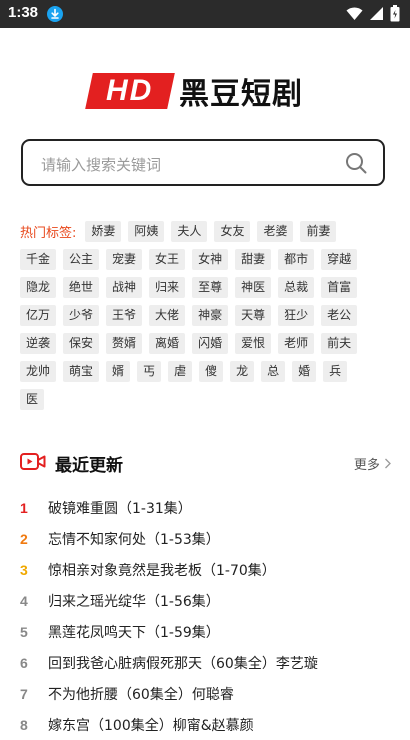  Describe the element at coordinates (367, 465) in the screenshot. I see `more-label: 更多` at that location.